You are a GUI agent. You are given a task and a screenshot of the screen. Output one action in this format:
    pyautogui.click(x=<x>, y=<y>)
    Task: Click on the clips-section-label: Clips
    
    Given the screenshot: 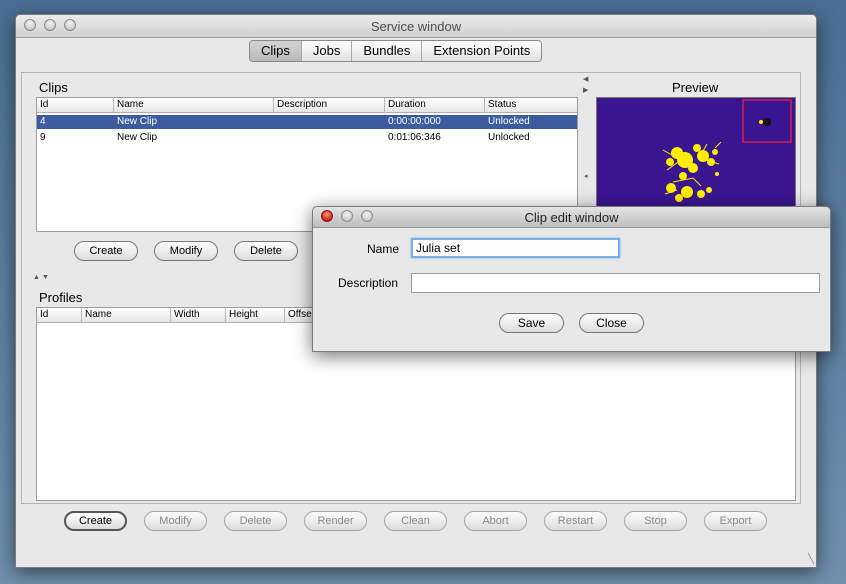 What is the action you would take?
    pyautogui.click(x=53, y=87)
    